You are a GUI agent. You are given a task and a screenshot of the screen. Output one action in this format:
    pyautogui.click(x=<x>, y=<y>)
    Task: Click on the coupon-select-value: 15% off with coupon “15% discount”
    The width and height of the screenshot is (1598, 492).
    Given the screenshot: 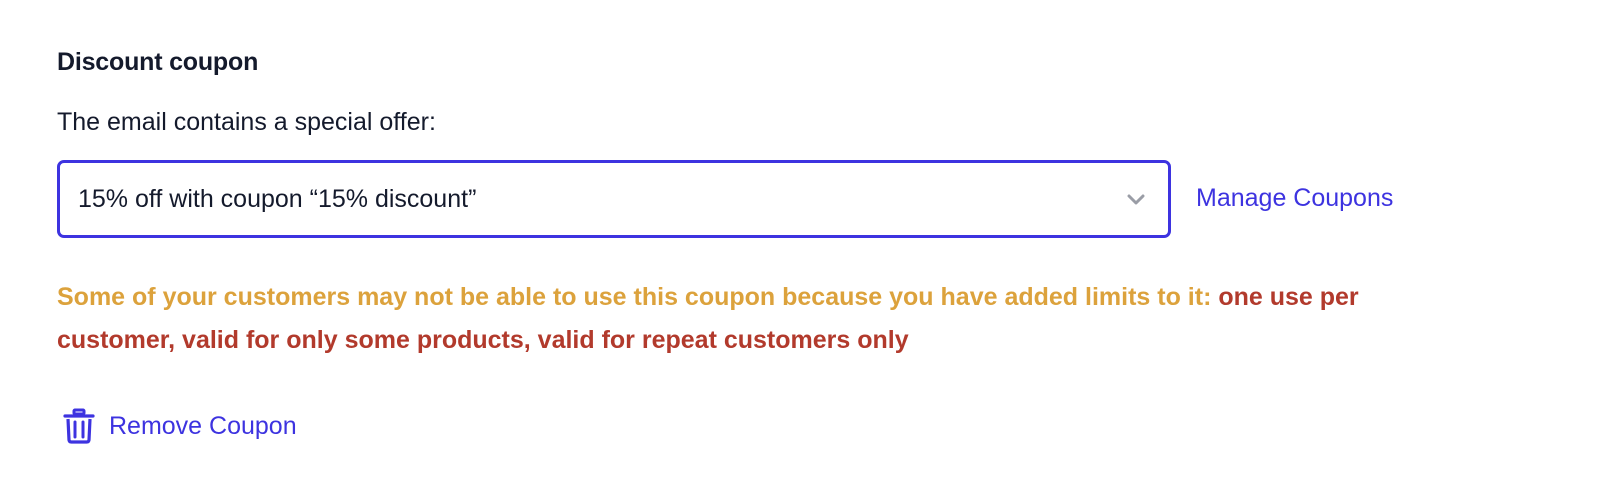 What is the action you would take?
    pyautogui.click(x=277, y=199)
    